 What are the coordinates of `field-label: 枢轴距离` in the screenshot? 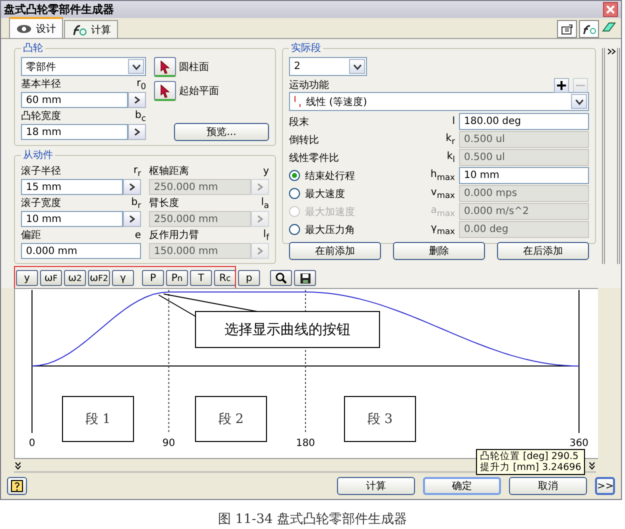 It's located at (169, 171).